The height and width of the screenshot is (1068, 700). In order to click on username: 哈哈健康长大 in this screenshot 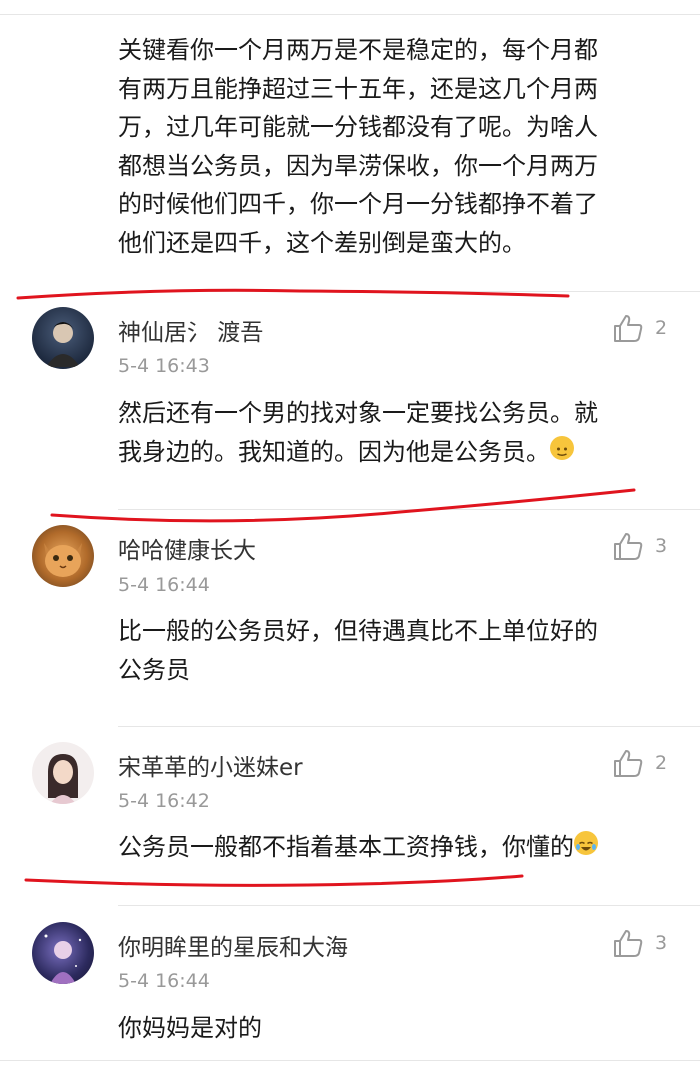, I will do `click(187, 548)`.